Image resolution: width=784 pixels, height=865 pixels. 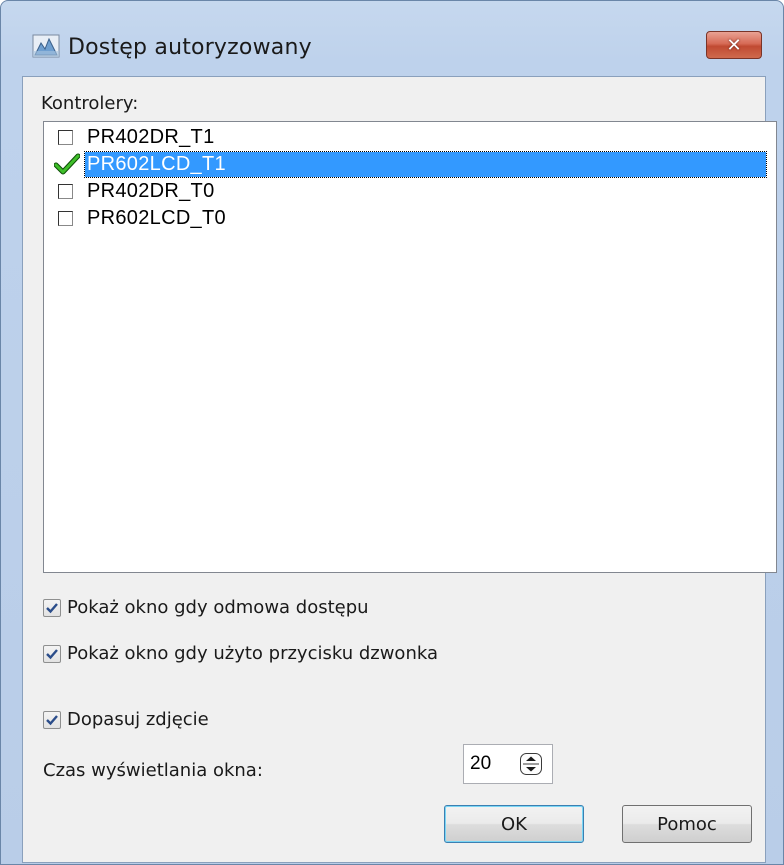 I want to click on close-button: ✕, so click(x=734, y=45).